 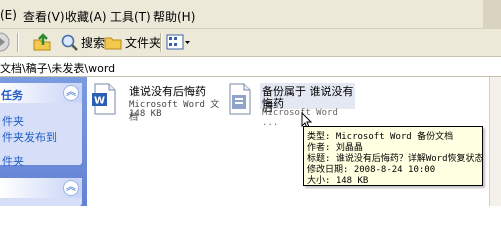 I want to click on panel-header: ︽, so click(x=41, y=188).